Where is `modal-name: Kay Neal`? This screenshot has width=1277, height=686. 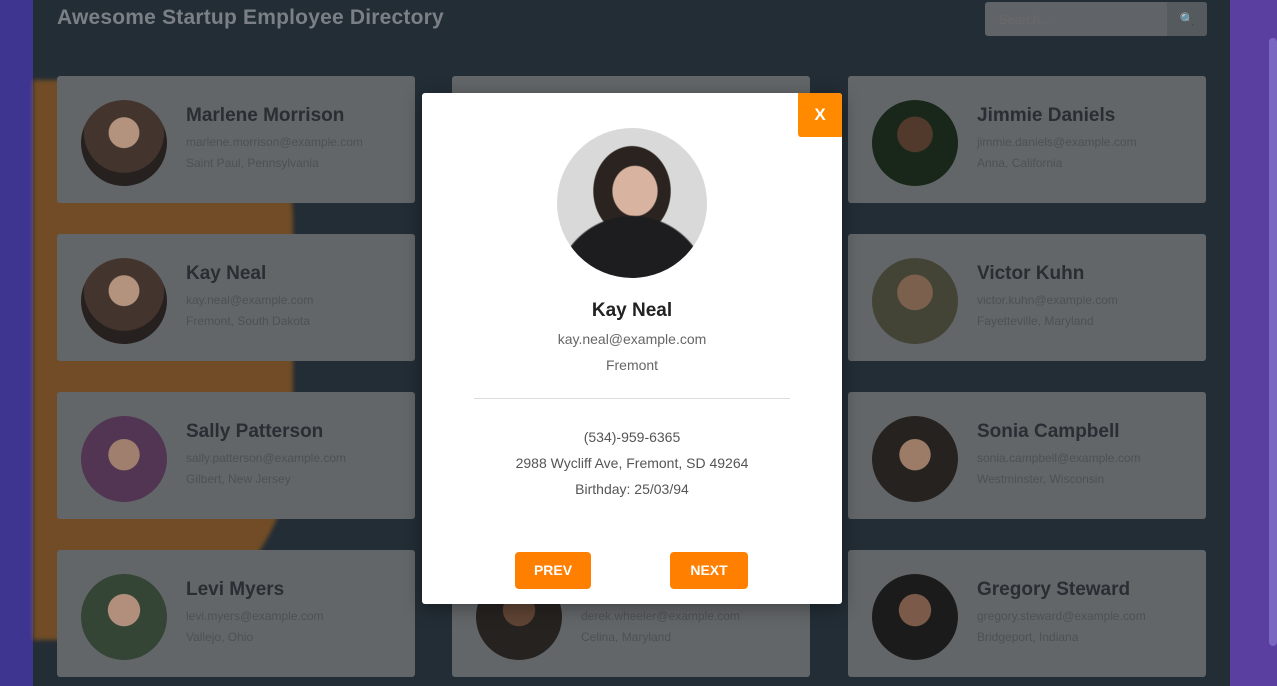 modal-name: Kay Neal is located at coordinates (632, 310).